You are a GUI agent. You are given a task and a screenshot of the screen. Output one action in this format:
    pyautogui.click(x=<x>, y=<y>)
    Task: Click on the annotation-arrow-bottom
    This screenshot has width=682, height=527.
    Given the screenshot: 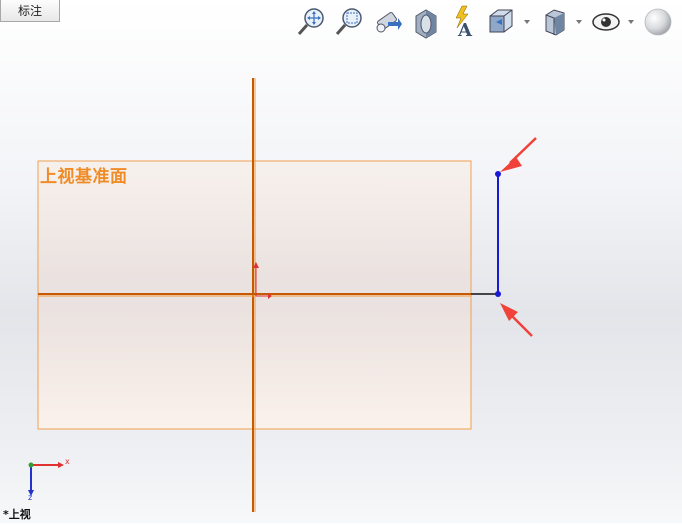 What is the action you would take?
    pyautogui.click(x=516, y=320)
    